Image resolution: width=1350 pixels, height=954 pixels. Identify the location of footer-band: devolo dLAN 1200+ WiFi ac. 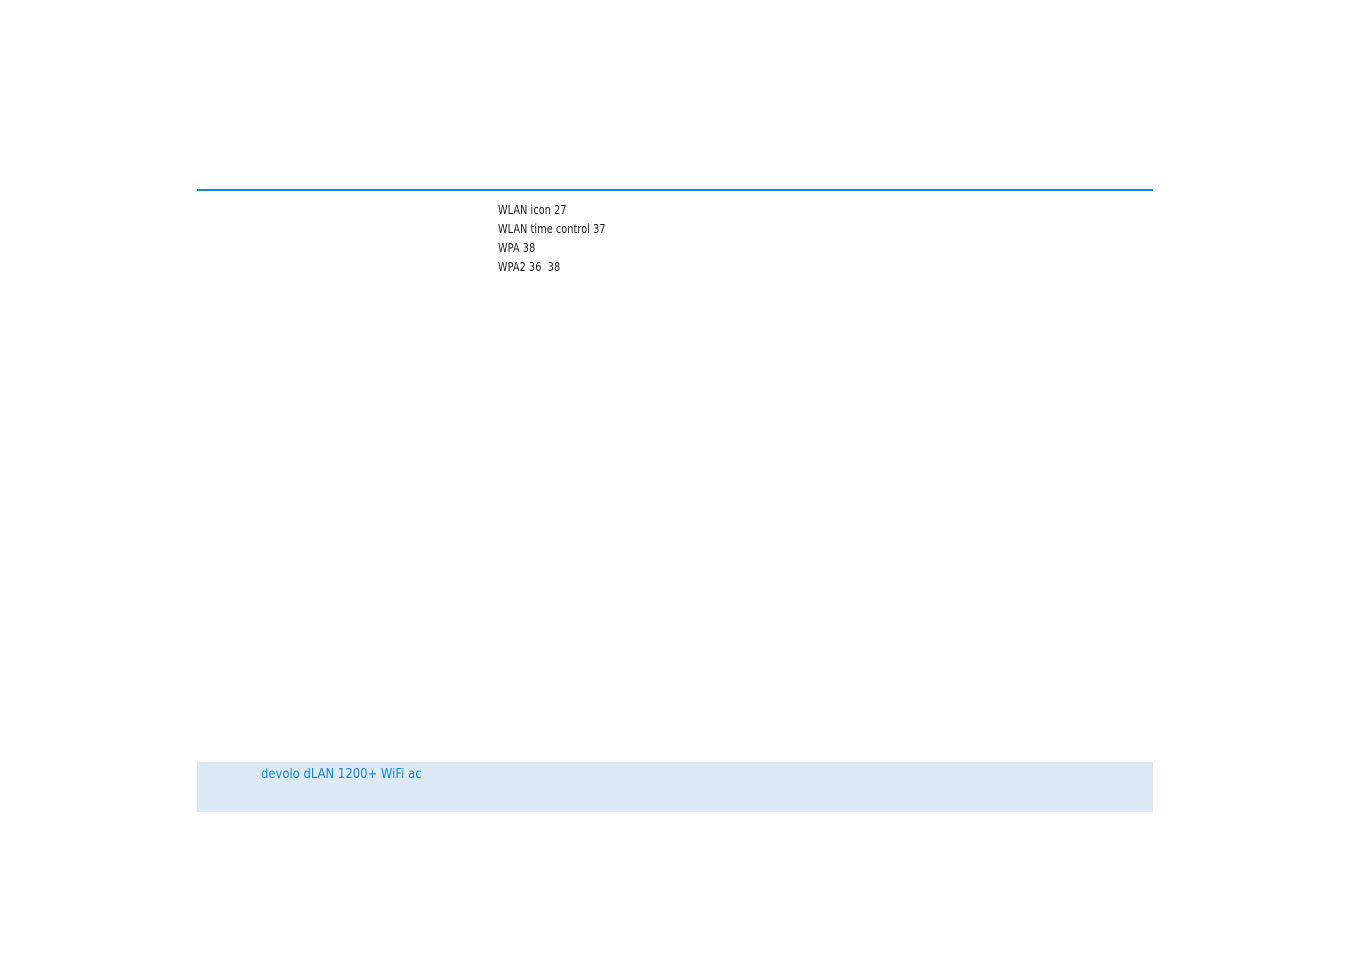
(675, 787).